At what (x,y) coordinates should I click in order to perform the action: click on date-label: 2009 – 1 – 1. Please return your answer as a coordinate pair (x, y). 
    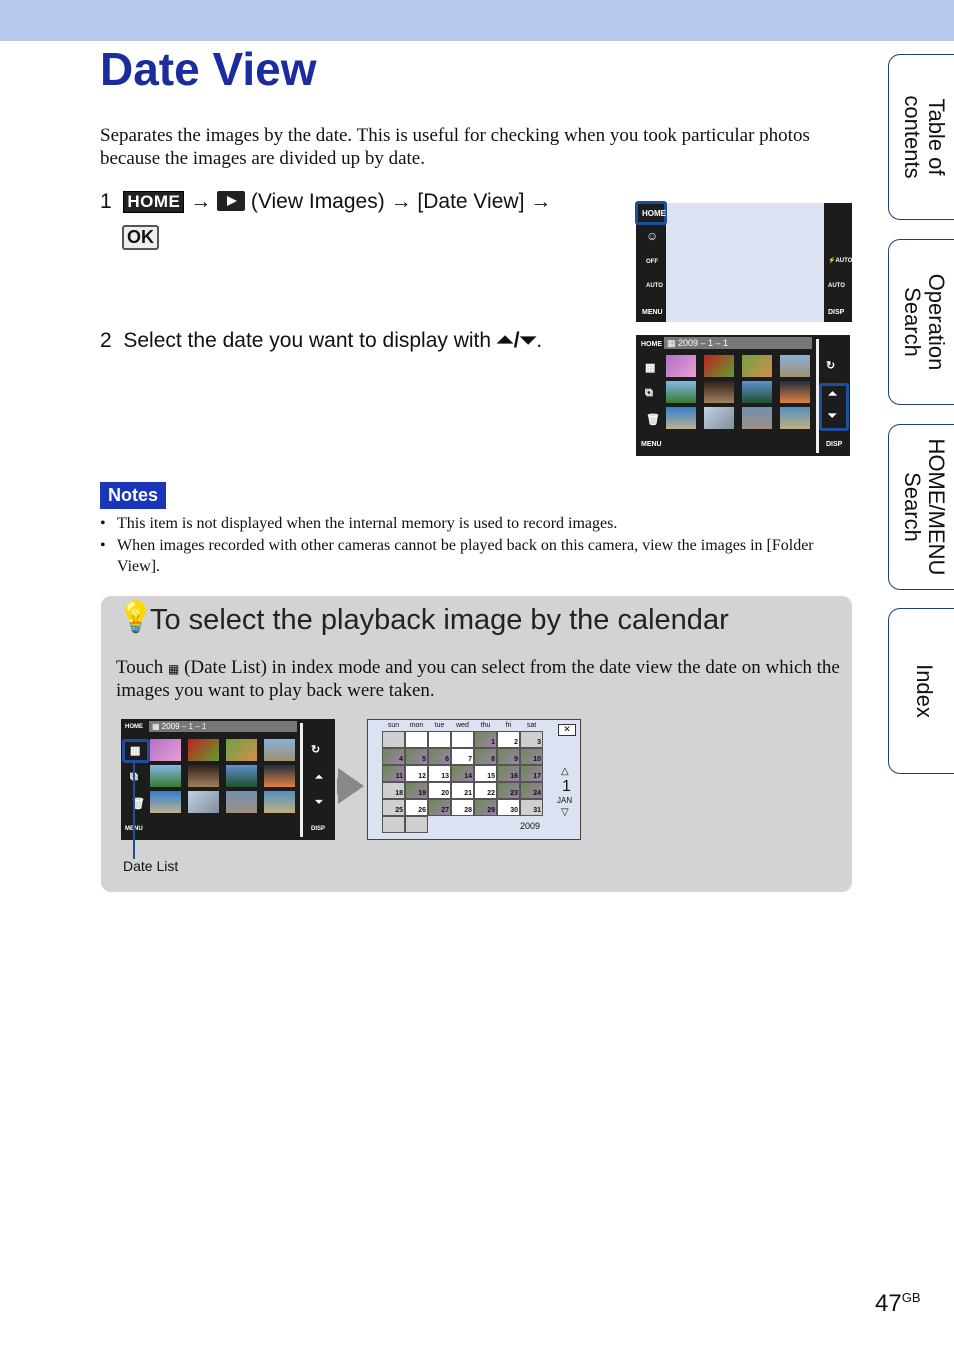
    Looking at the image, I should click on (703, 343).